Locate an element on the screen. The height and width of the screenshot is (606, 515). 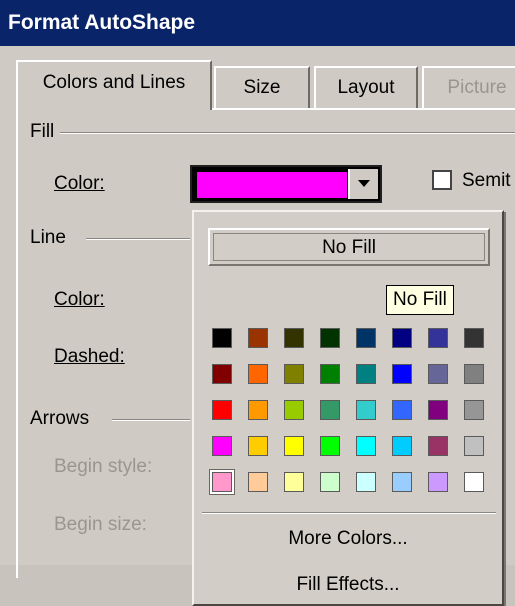
no-fill-tooltip: No Fill is located at coordinates (420, 300).